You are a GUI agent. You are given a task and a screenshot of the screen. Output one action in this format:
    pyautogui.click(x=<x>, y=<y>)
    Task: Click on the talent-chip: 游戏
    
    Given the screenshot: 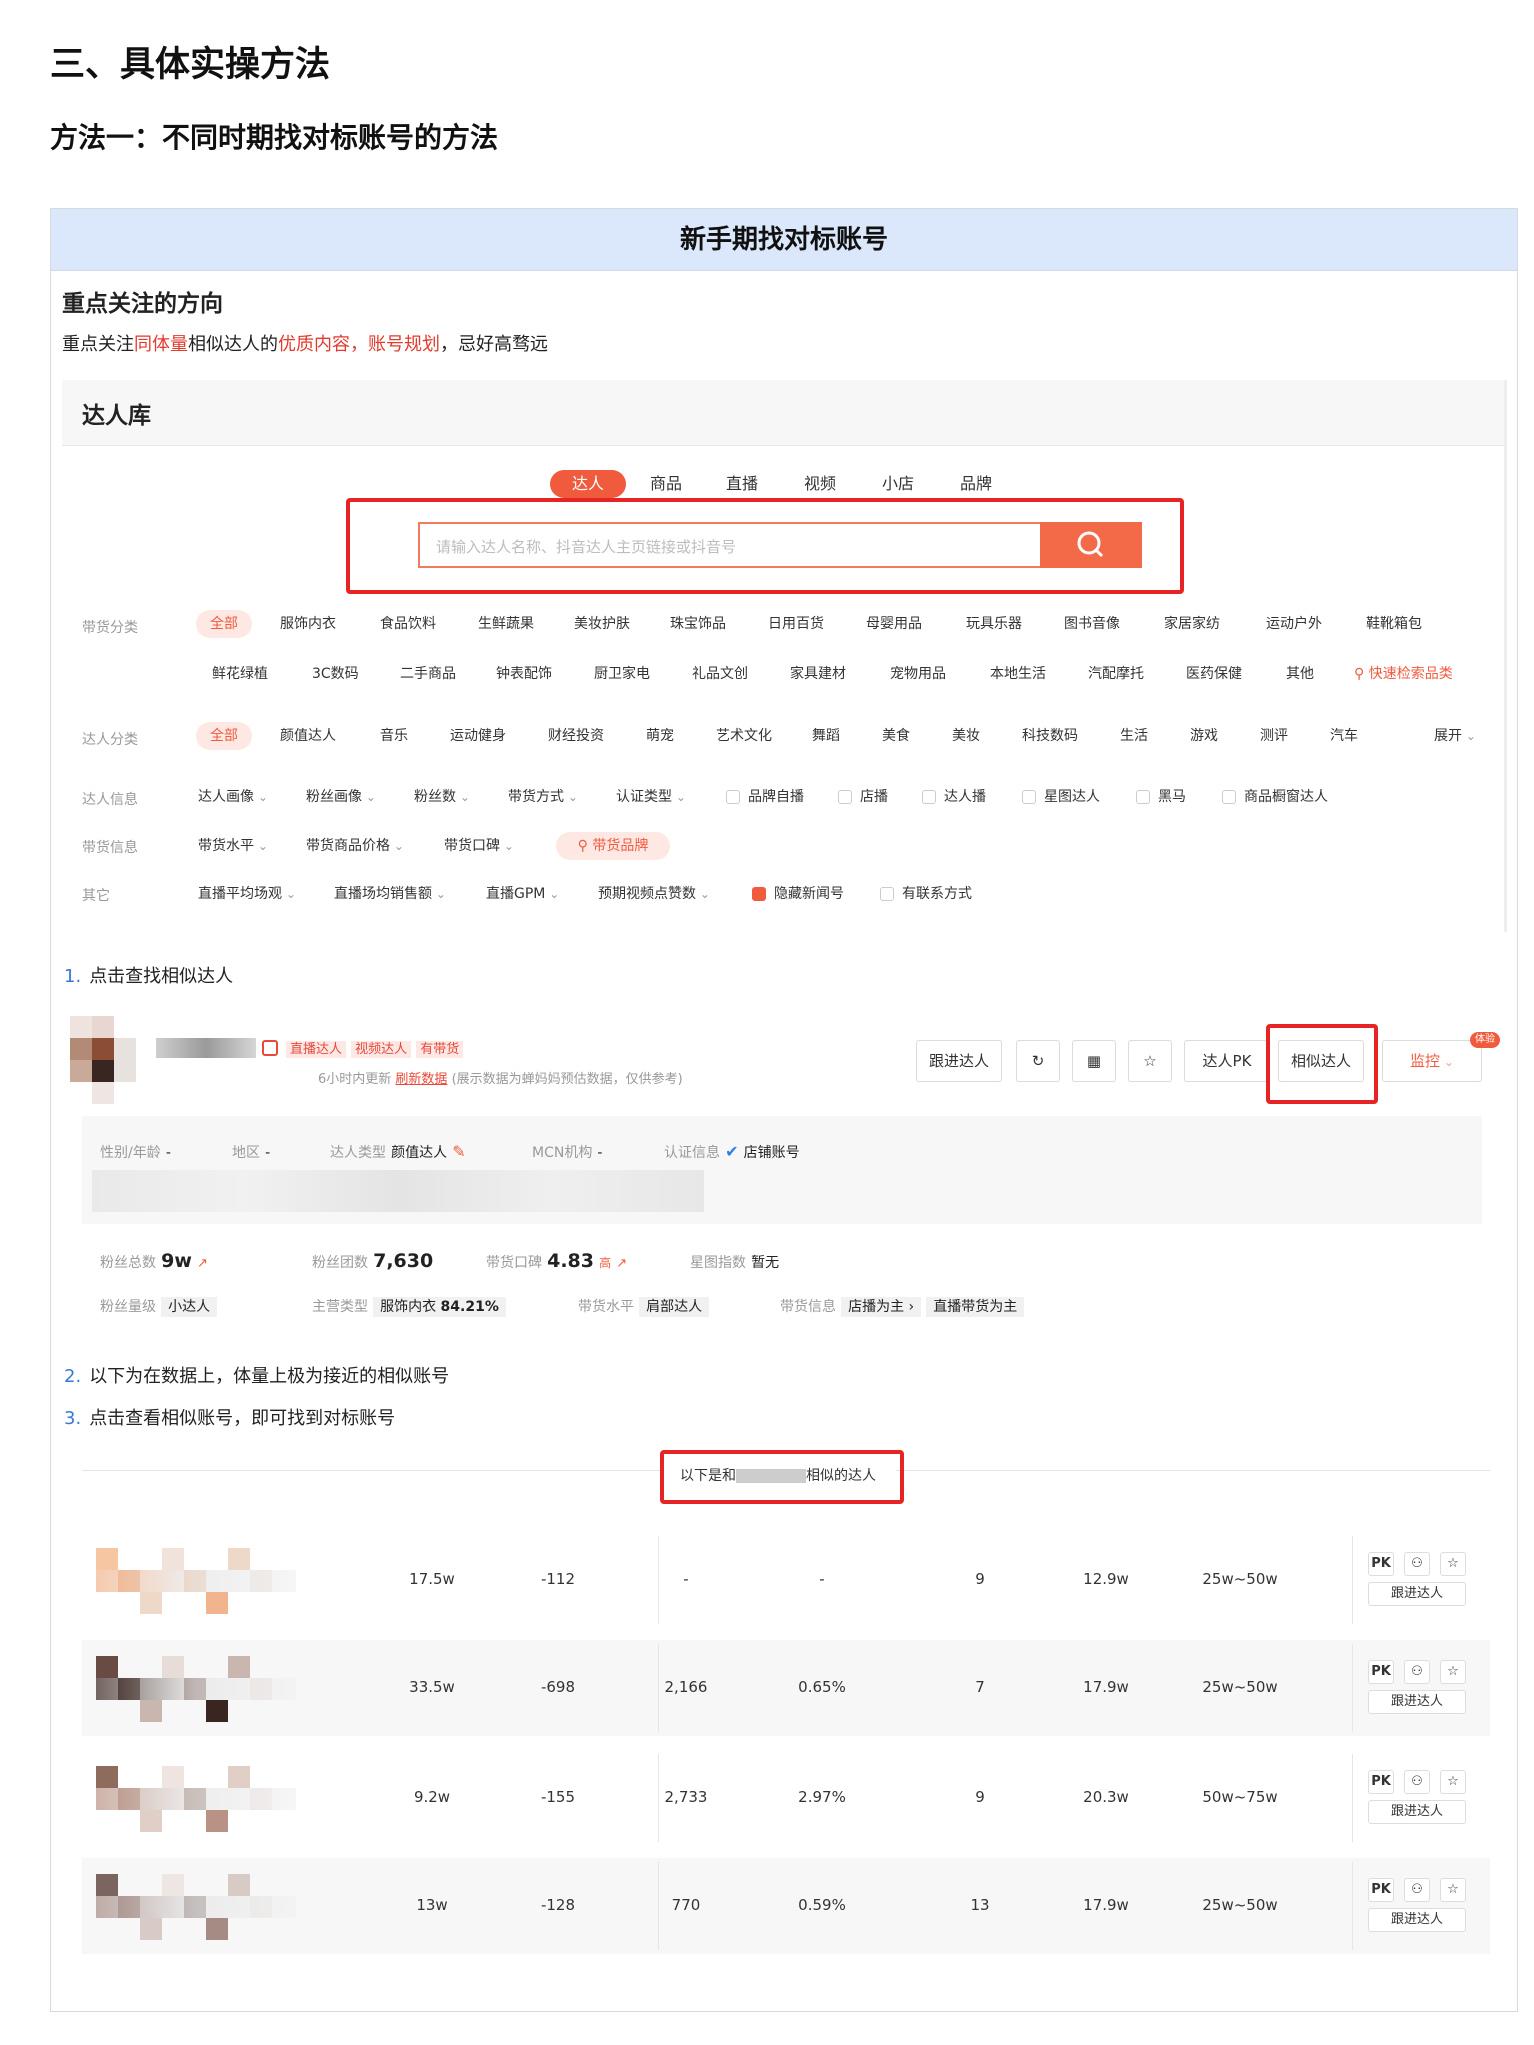 What is the action you would take?
    pyautogui.click(x=1204, y=736)
    